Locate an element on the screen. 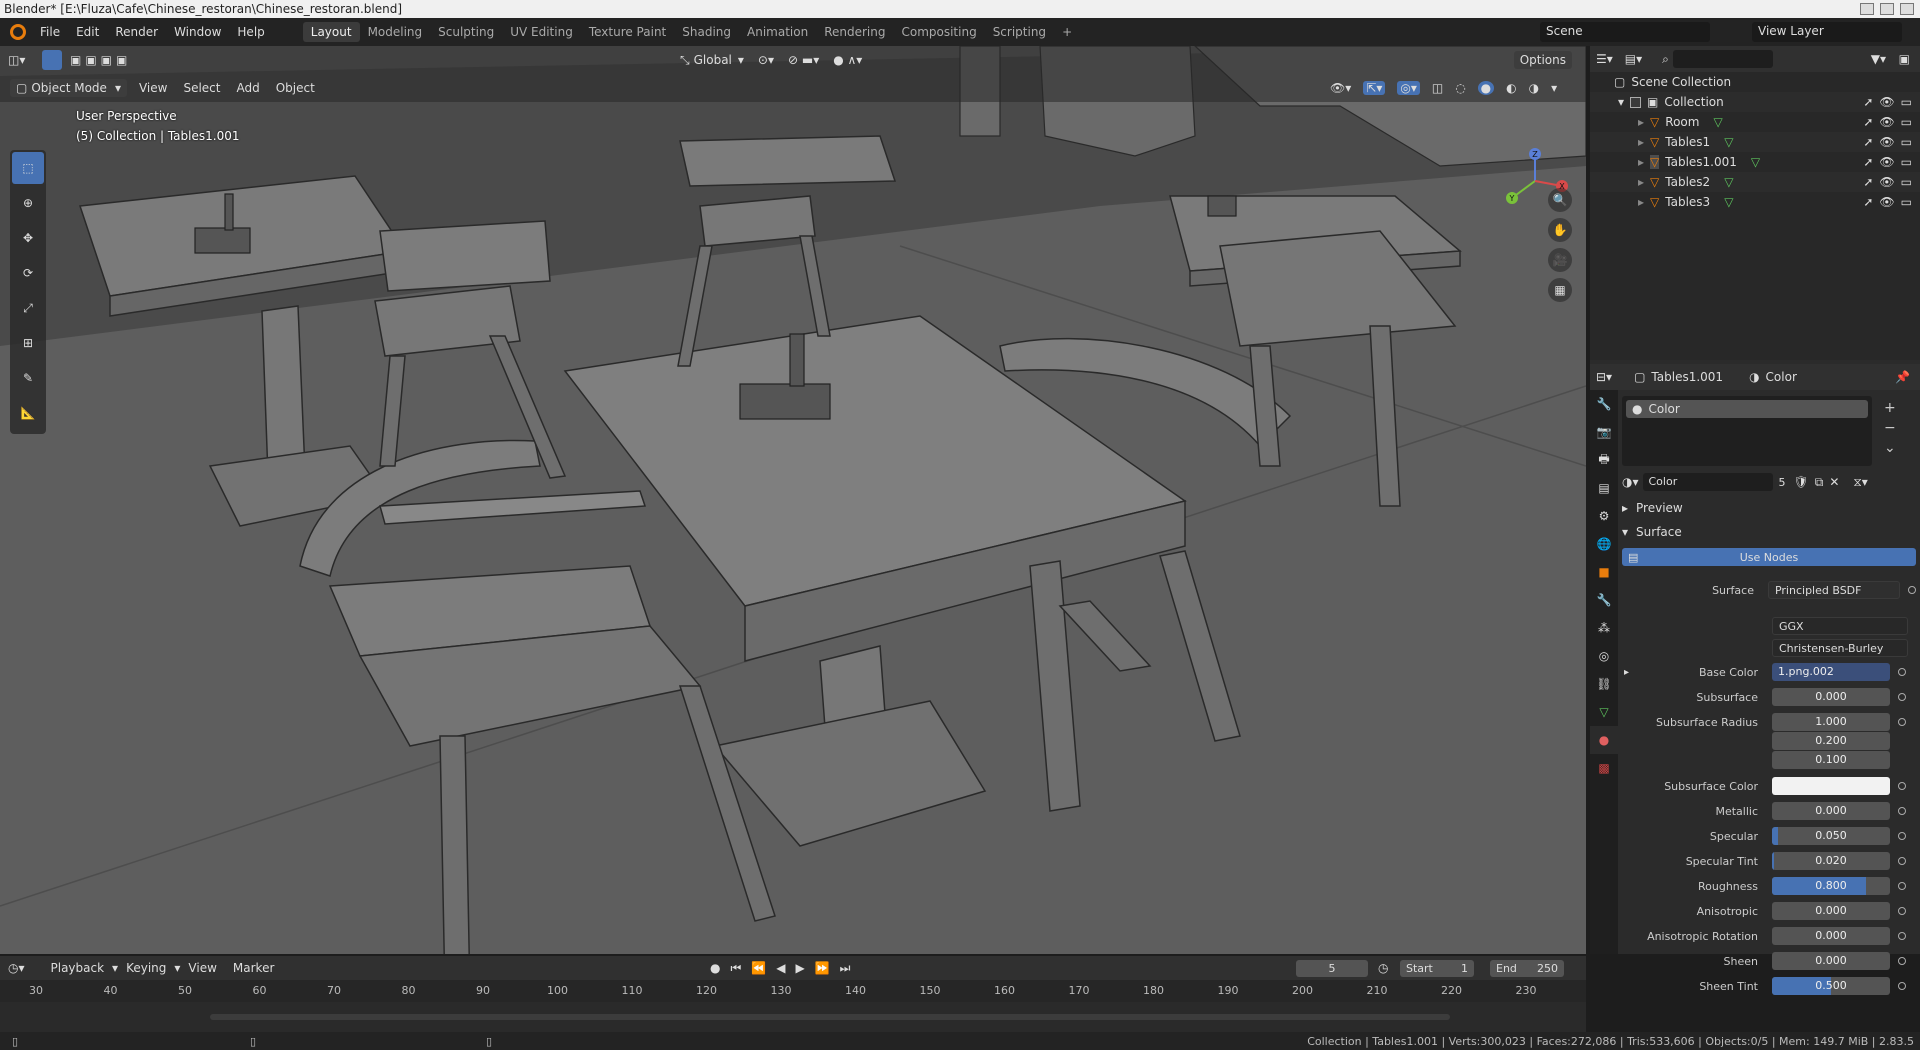  selection-mode-icons: ▣▣▣▣ is located at coordinates (100, 60).